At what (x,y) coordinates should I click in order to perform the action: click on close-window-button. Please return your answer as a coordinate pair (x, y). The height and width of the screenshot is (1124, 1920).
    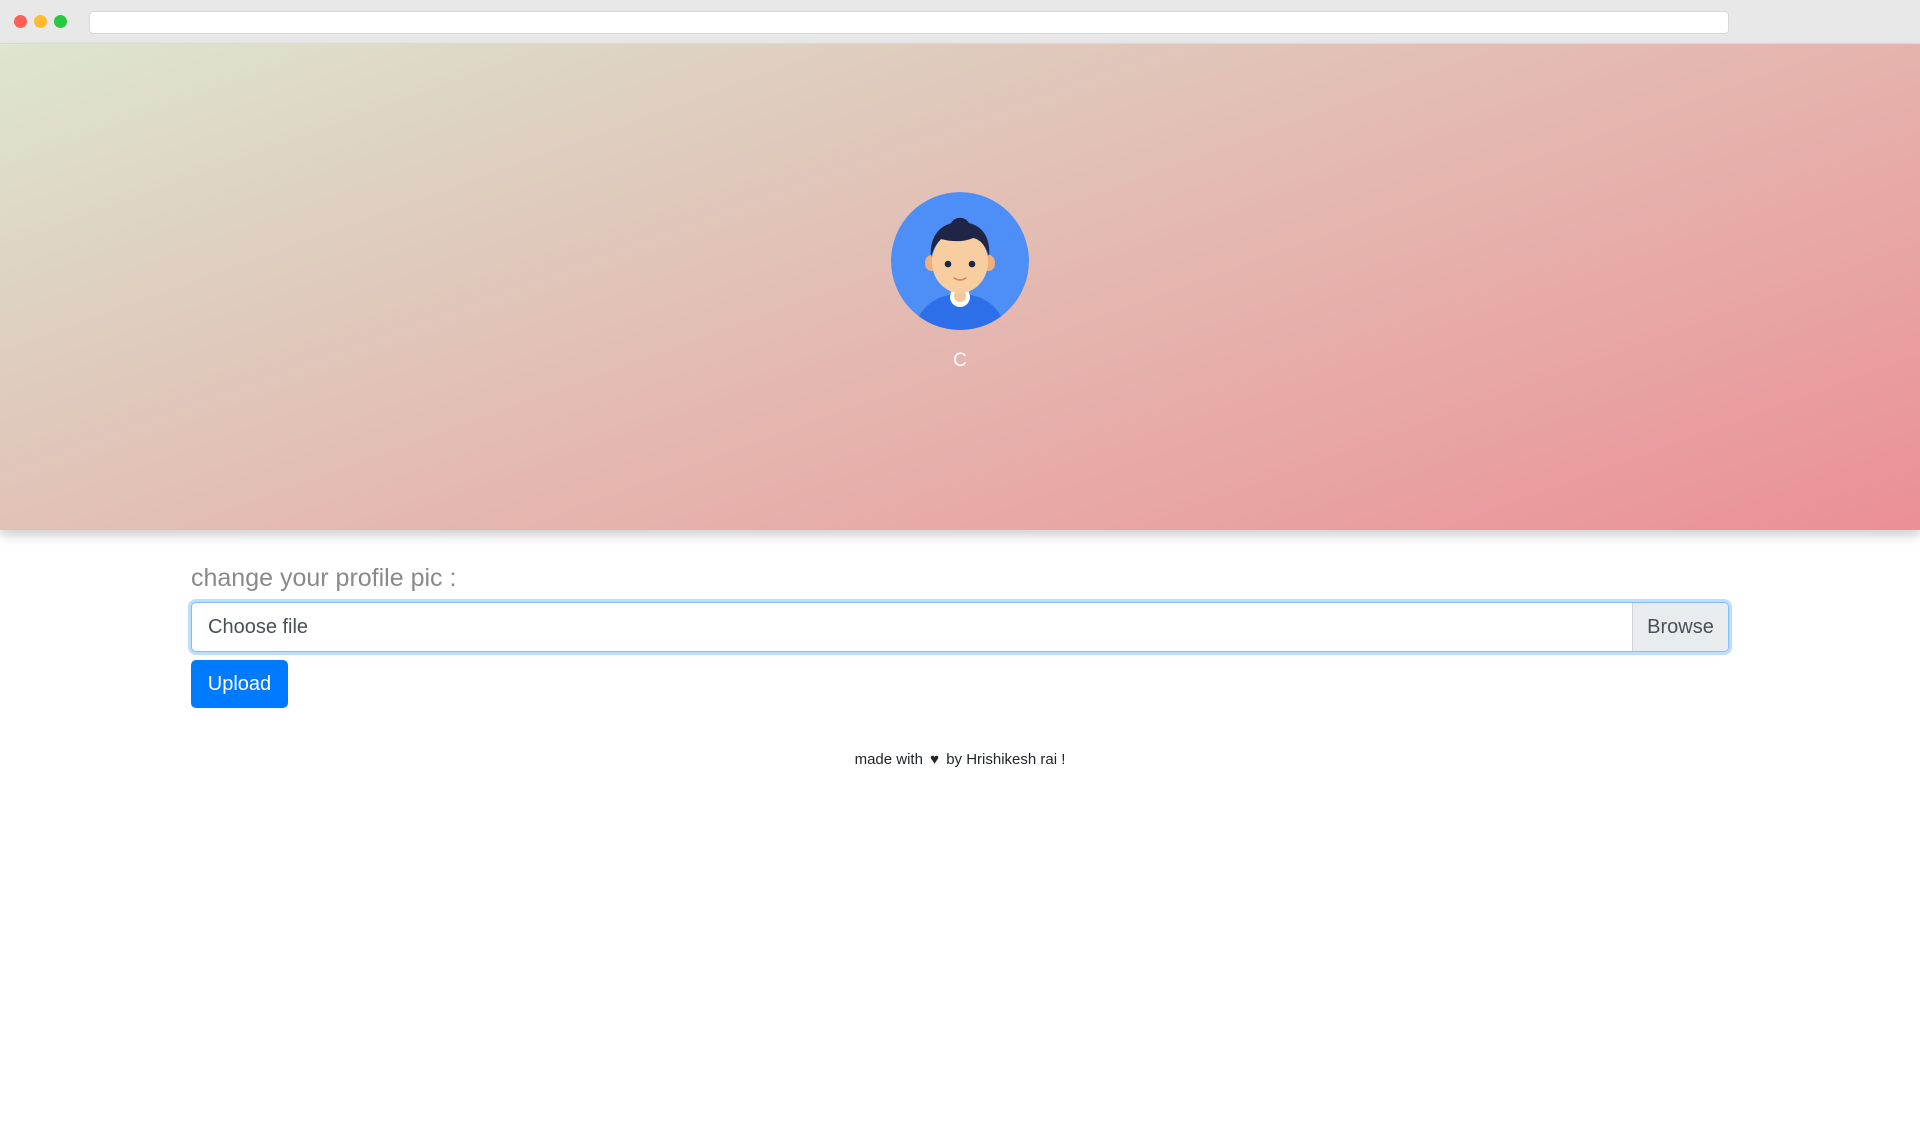
    Looking at the image, I should click on (20, 21).